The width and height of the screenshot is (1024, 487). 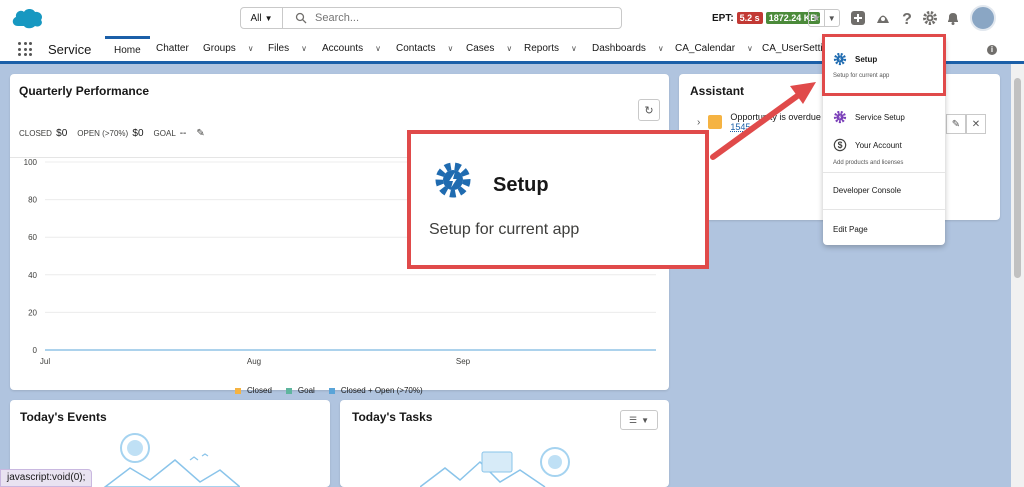 I want to click on status-bar-url: javascript:void(0);, so click(x=46, y=478).